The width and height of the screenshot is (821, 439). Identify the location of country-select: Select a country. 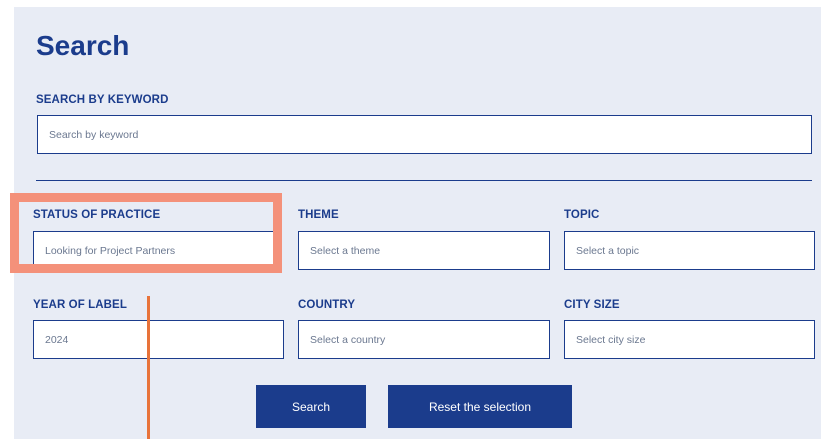
(424, 339).